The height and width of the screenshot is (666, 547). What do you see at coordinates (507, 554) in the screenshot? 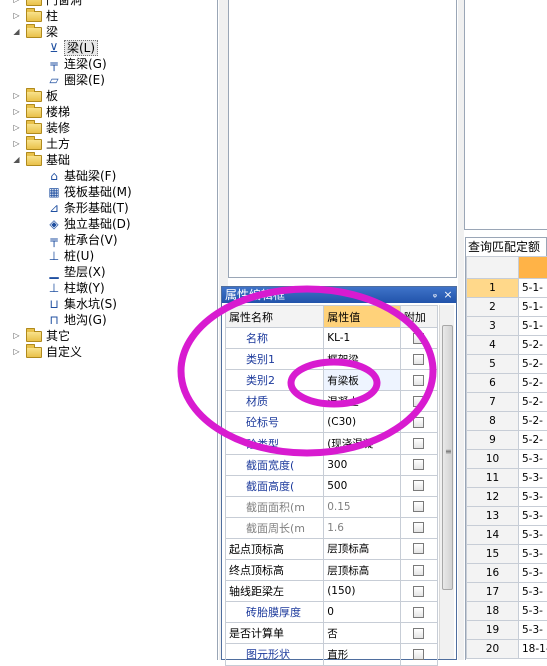
I see `table-row: 155-3-` at bounding box center [507, 554].